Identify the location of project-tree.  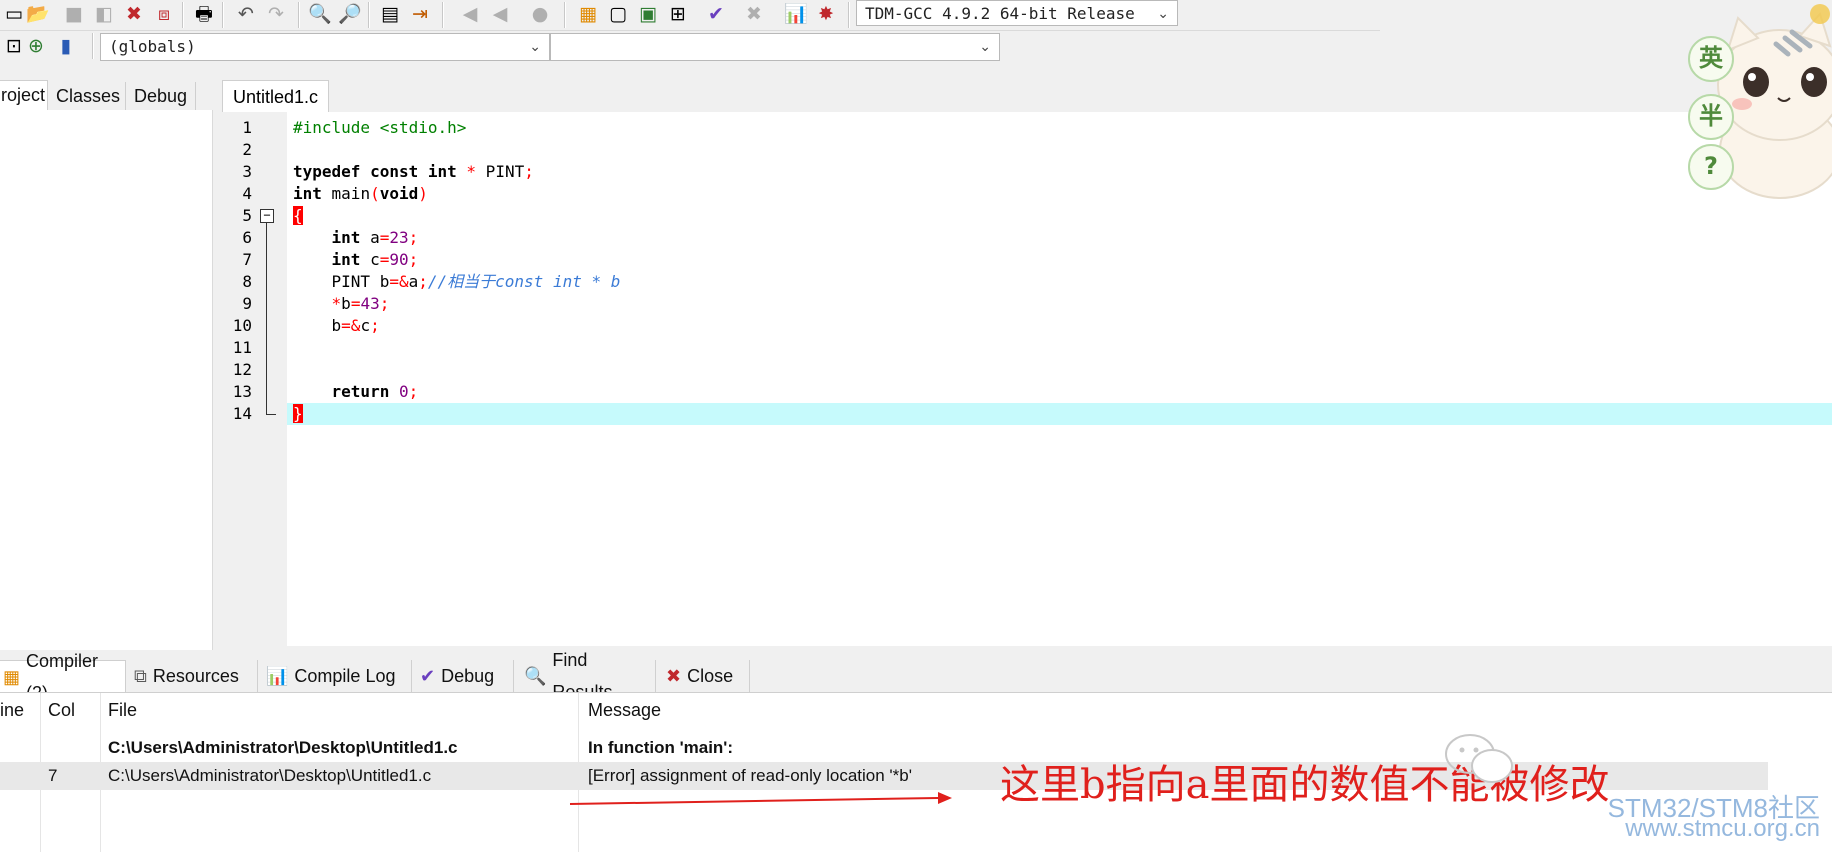
(106, 380).